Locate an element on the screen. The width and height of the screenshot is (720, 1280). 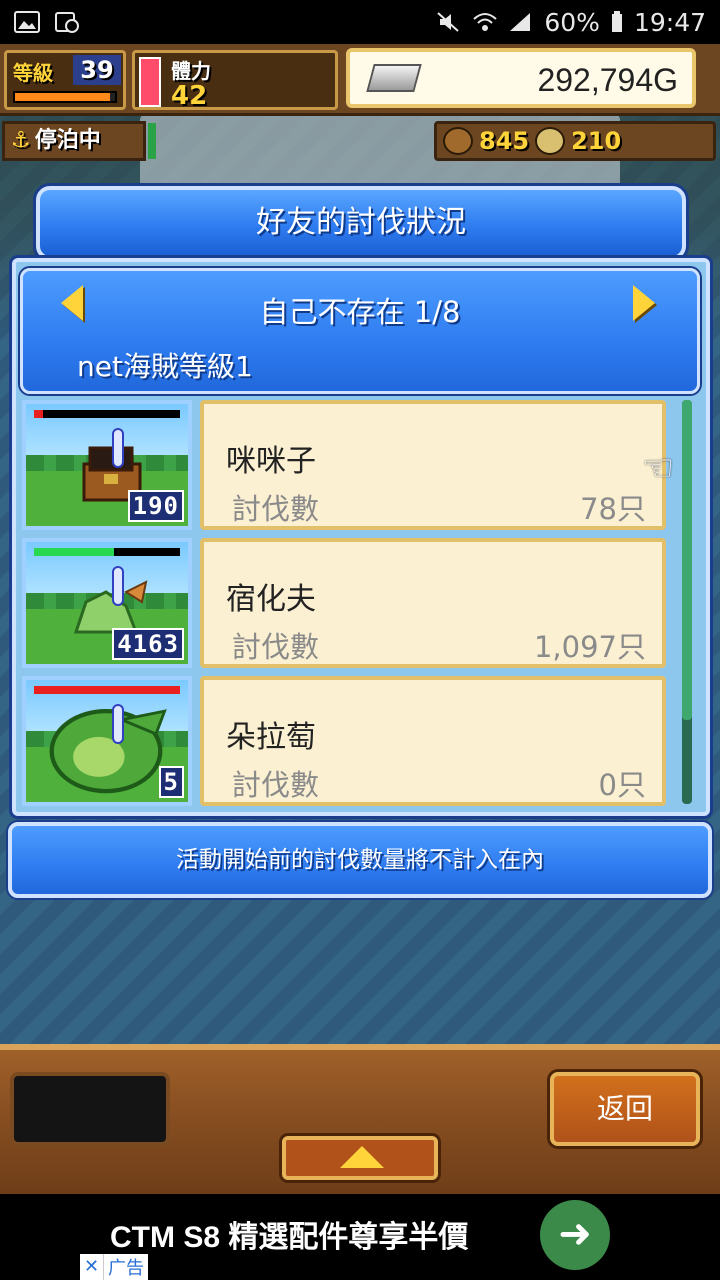
battery-percent: 60% is located at coordinates (572, 22).